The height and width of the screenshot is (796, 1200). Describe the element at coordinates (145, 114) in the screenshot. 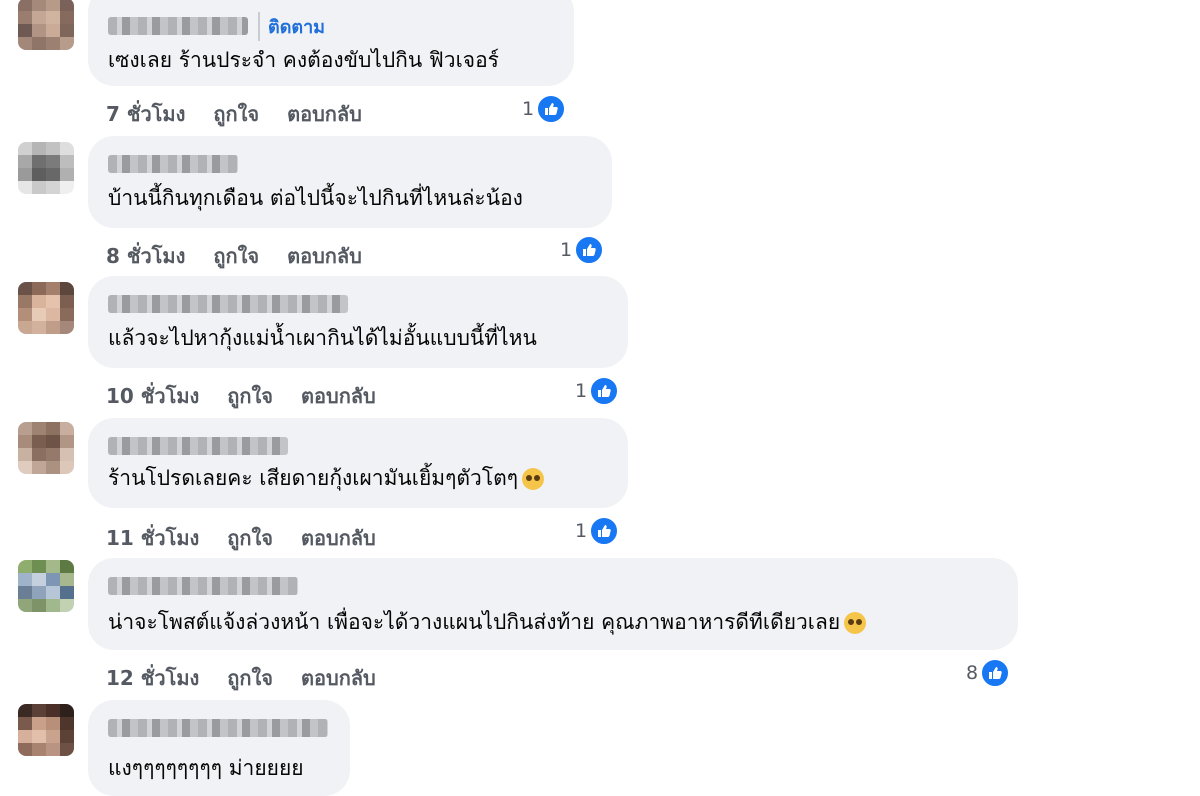

I see `comment-timestamp: 7 ชั่วโมง` at that location.